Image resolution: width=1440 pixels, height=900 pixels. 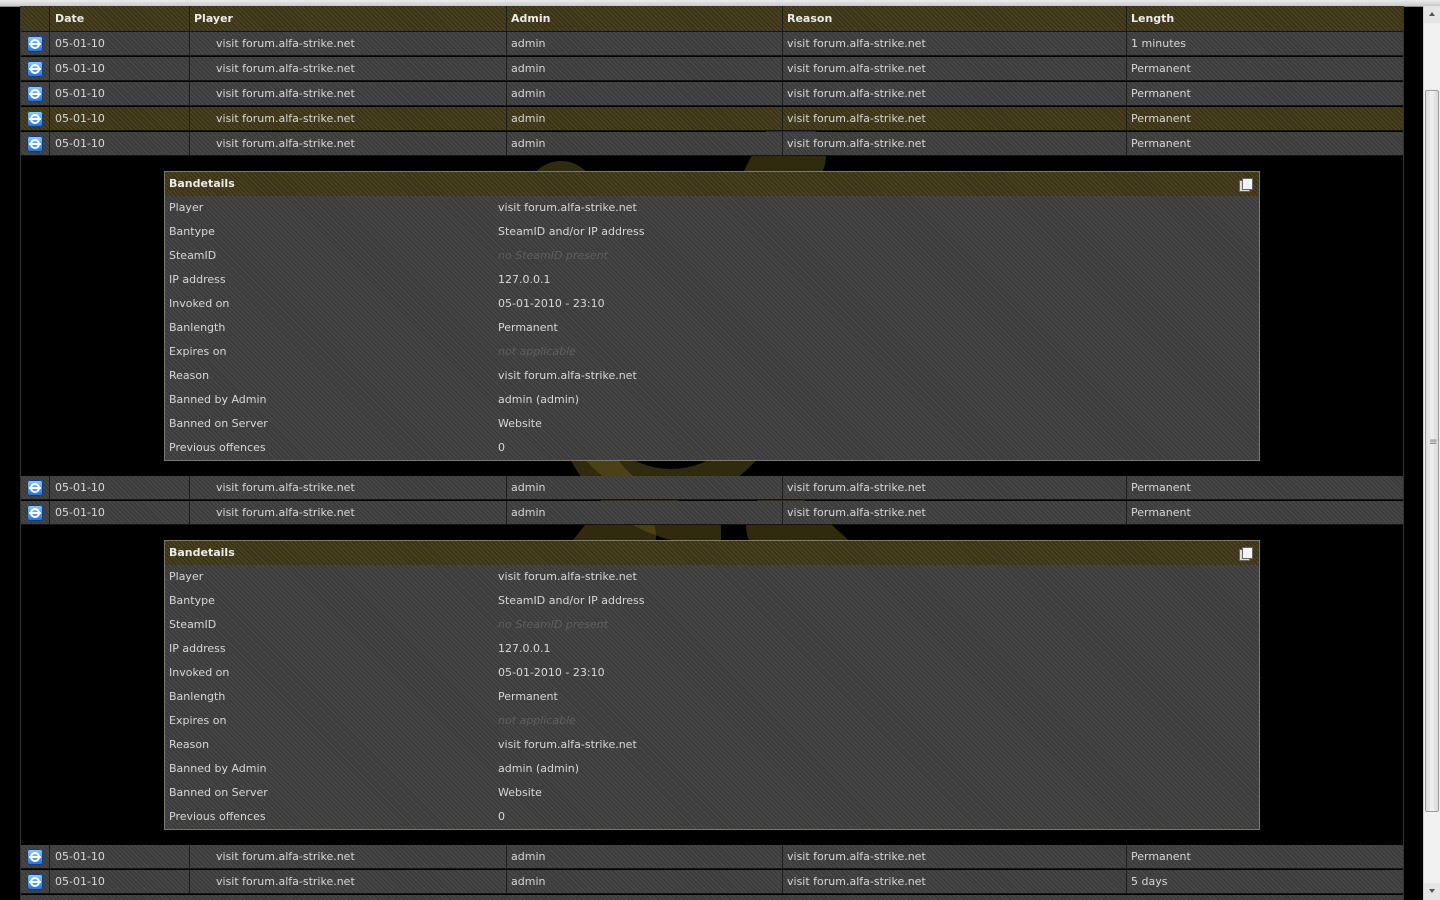 I want to click on header-admin: Admin, so click(x=644, y=18).